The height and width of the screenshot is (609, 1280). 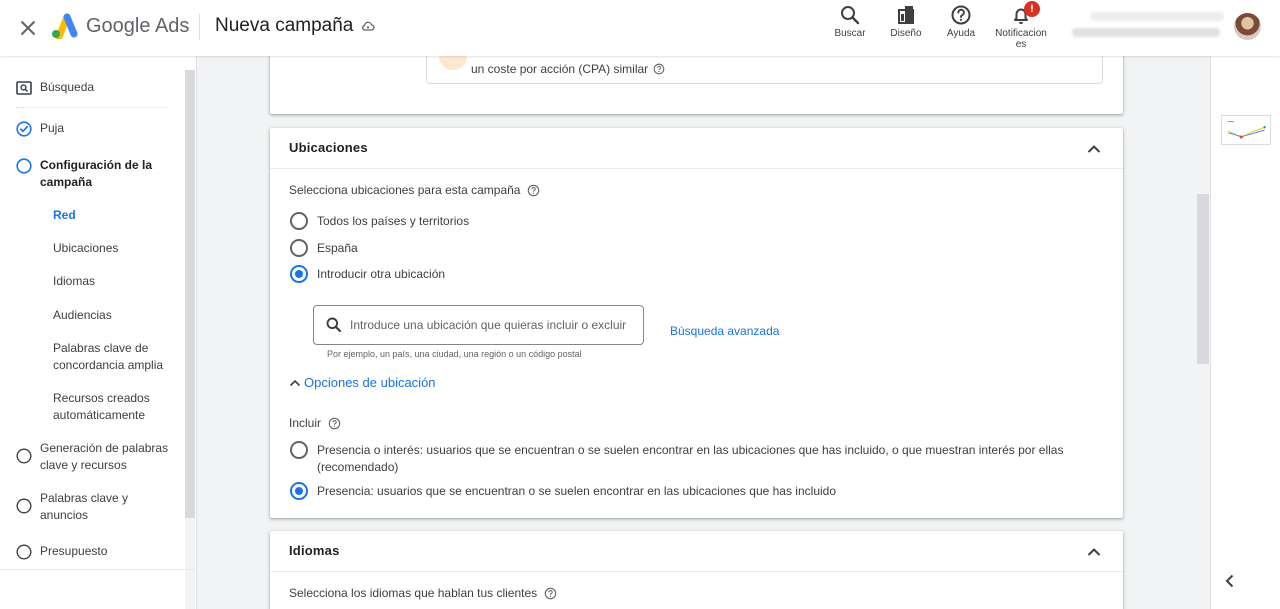 I want to click on notifications-tool-label-line1: Notificacion, so click(x=1021, y=33).